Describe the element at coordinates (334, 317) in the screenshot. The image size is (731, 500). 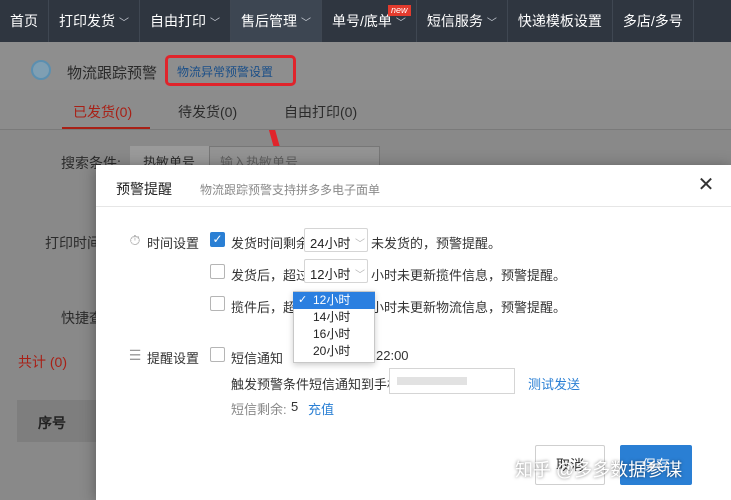
I see `dropdown-option: 14小时` at that location.